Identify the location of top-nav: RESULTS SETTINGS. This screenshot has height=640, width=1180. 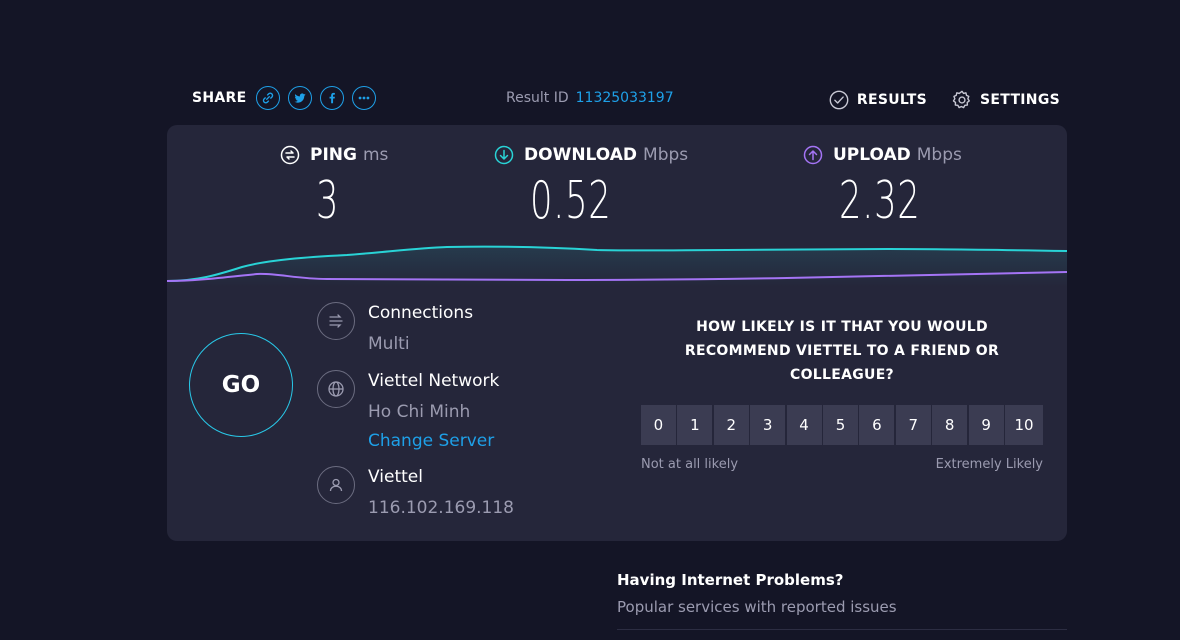
(932, 100).